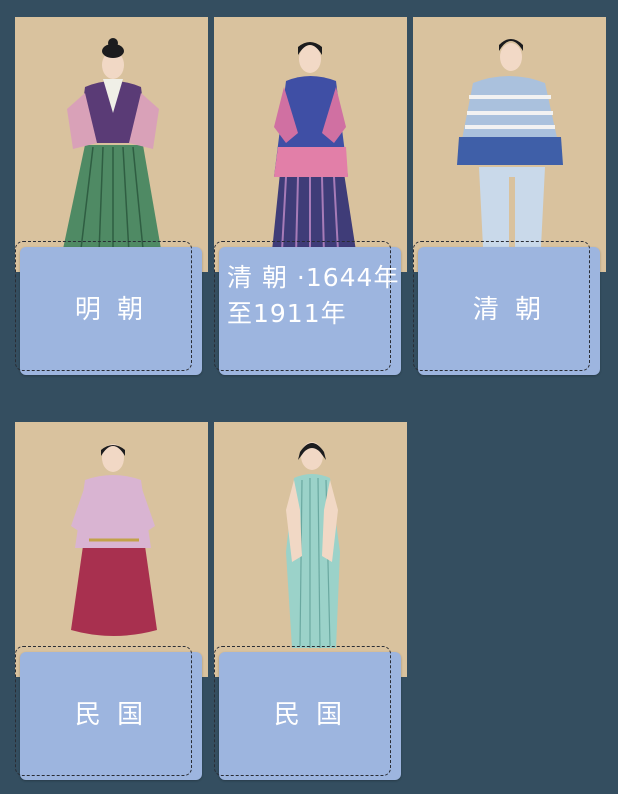  I want to click on costume-card-qing-1644-1911: 清 朝 ·1644年至1911年, so click(310, 198).